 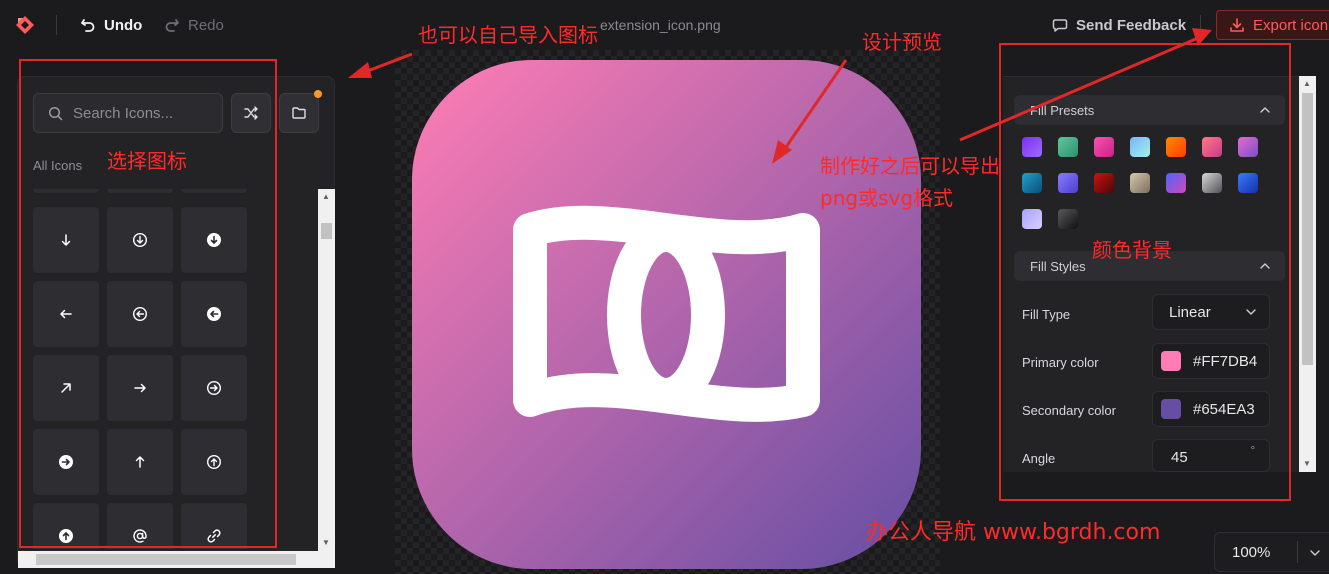 What do you see at coordinates (887, 198) in the screenshot?
I see `annotation-export-2: png或svg格式` at bounding box center [887, 198].